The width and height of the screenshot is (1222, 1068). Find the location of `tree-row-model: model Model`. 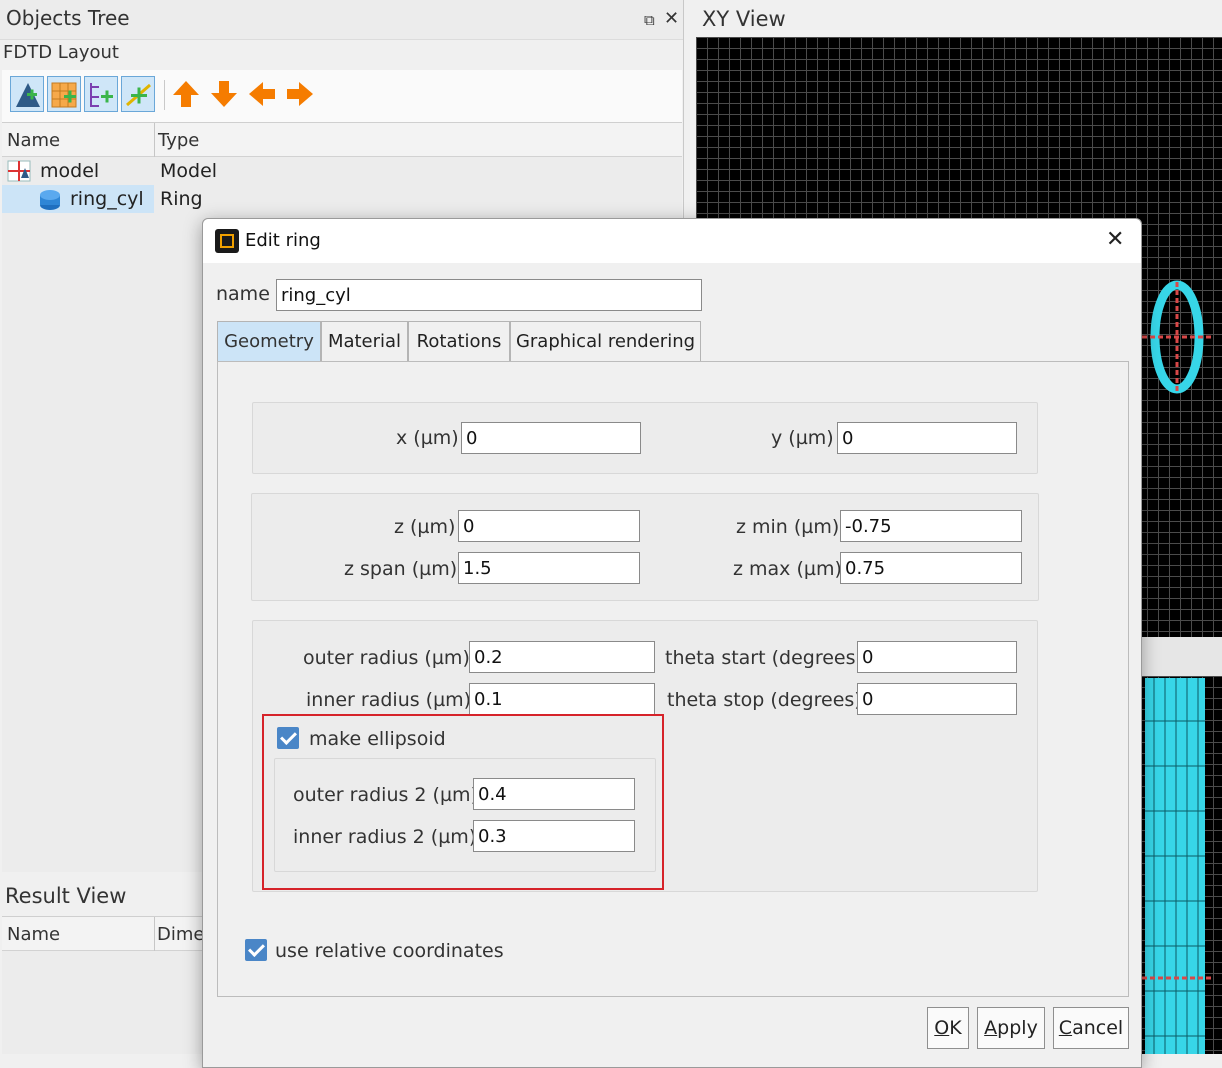

tree-row-model: model Model is located at coordinates (342, 171).